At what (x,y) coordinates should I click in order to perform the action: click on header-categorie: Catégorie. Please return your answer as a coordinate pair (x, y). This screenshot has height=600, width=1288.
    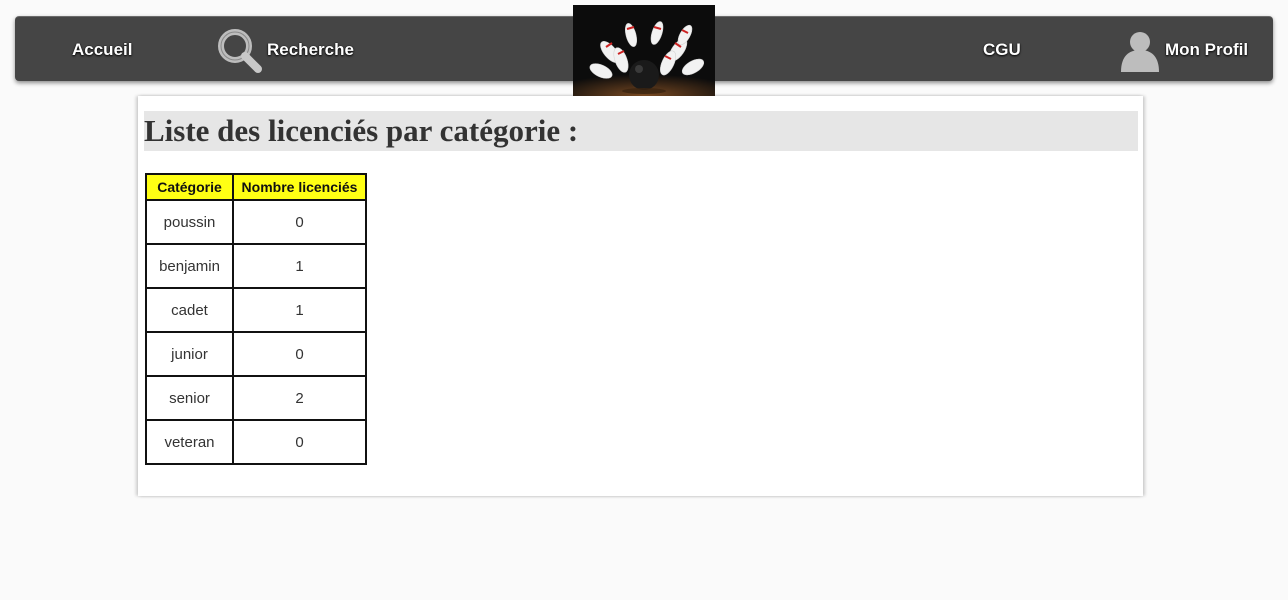
    Looking at the image, I should click on (189, 187).